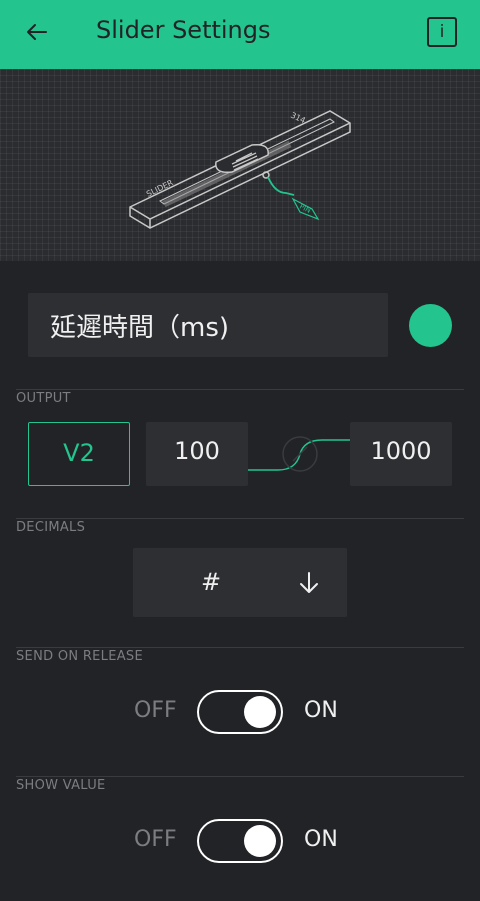 The height and width of the screenshot is (901, 480). Describe the element at coordinates (140, 328) in the screenshot. I see `widget-name-value: 延遲時間（ms)` at that location.